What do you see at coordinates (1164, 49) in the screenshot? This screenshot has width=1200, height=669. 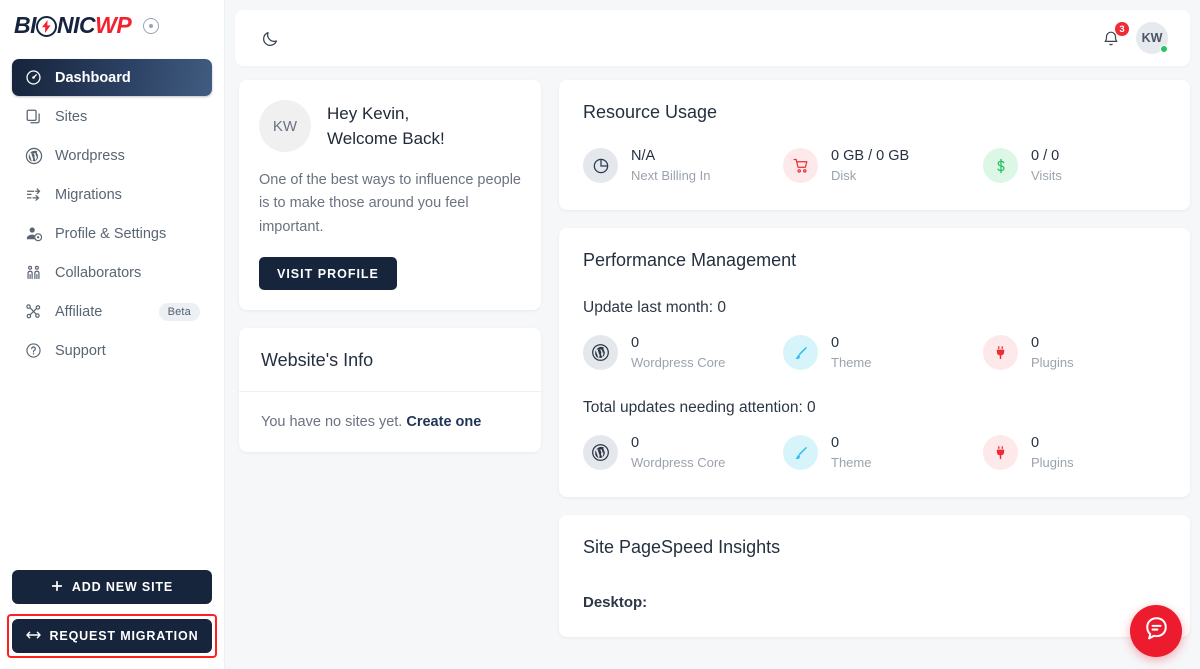 I see `online-status-dot` at bounding box center [1164, 49].